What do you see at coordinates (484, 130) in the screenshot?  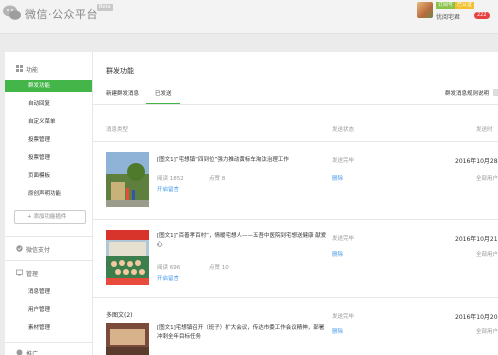 I see `column-header-time: 发送时` at bounding box center [484, 130].